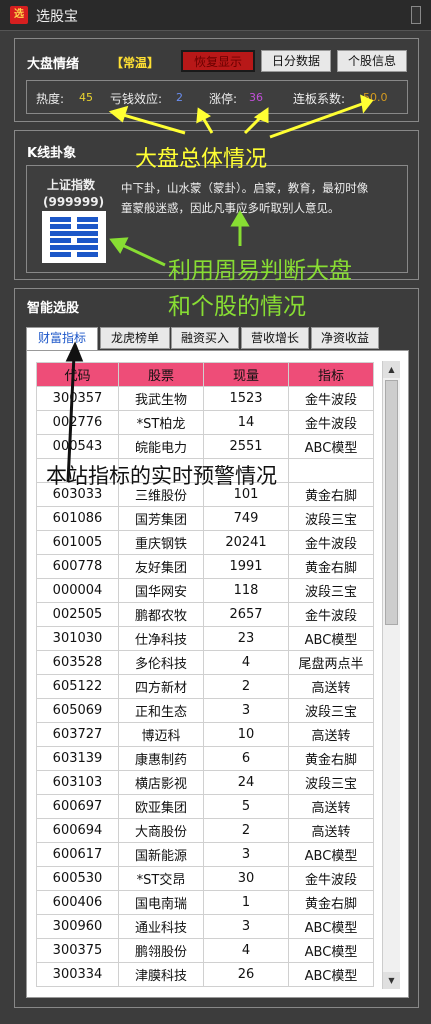 Image resolution: width=431 pixels, height=1024 pixels. I want to click on table-row: 601086 国芳集团 749 波段三宝, so click(205, 518).